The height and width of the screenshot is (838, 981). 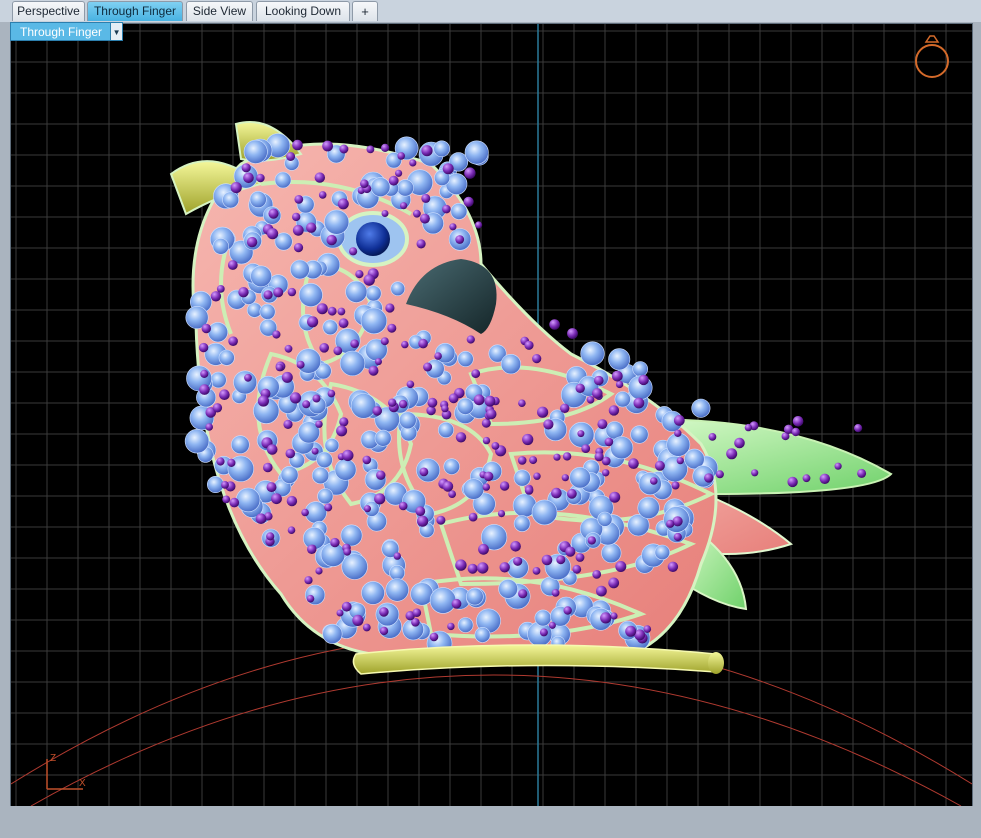 What do you see at coordinates (82, 783) in the screenshot?
I see `axis-x-label: X` at bounding box center [82, 783].